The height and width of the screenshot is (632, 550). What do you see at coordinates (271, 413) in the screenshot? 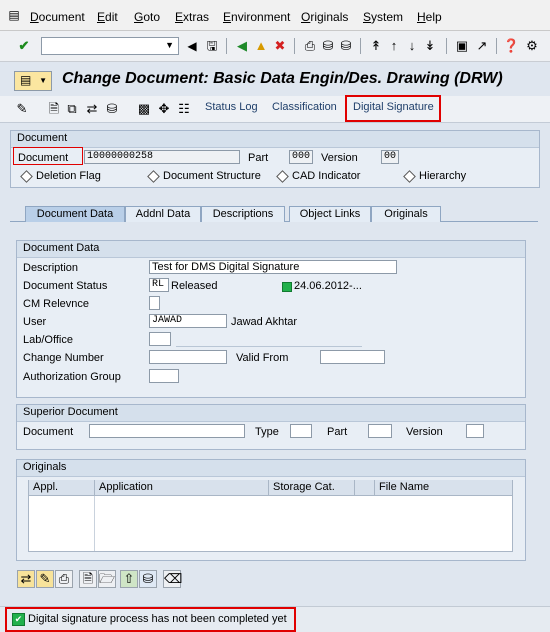
I see `group-header: Superior Document` at bounding box center [271, 413].